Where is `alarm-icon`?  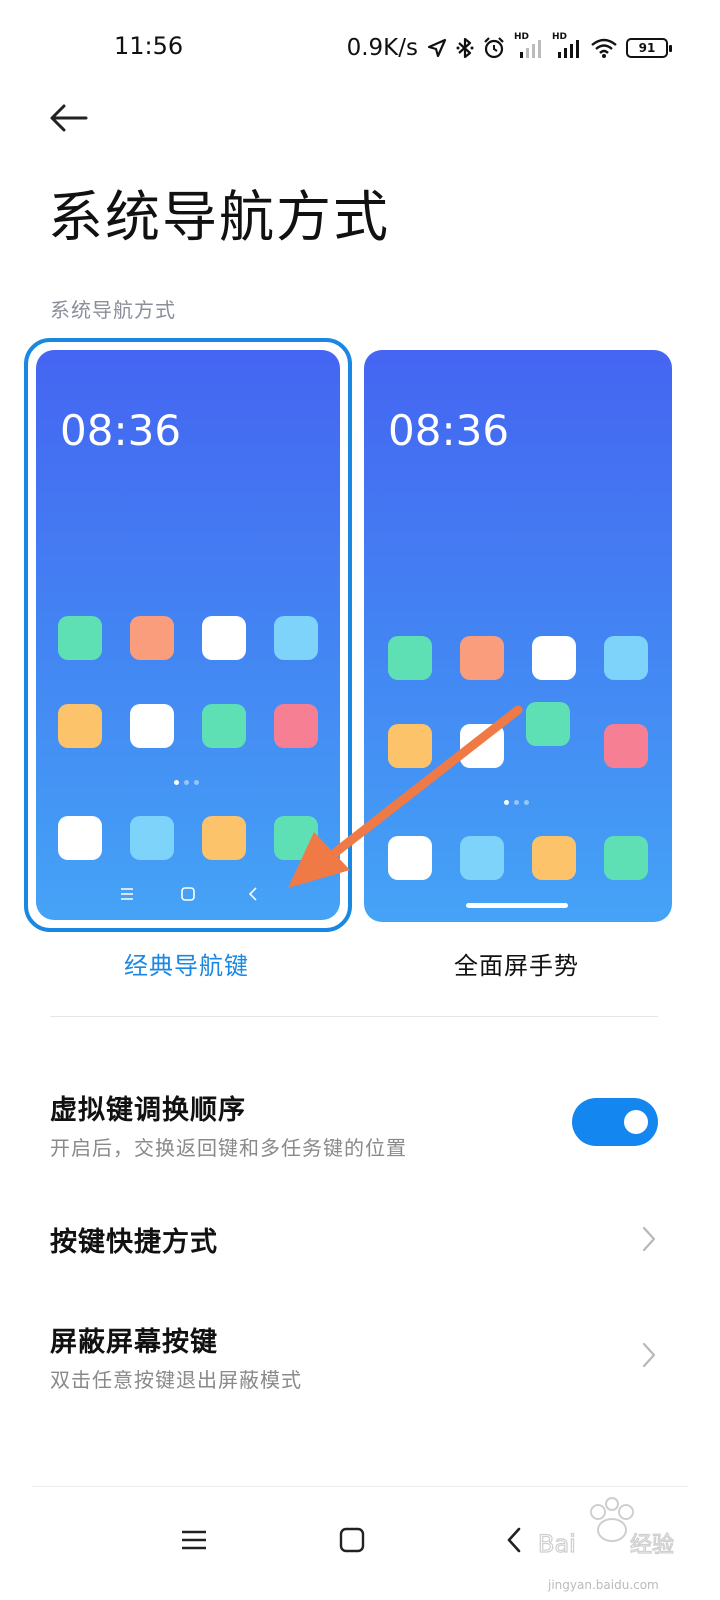 alarm-icon is located at coordinates (494, 48).